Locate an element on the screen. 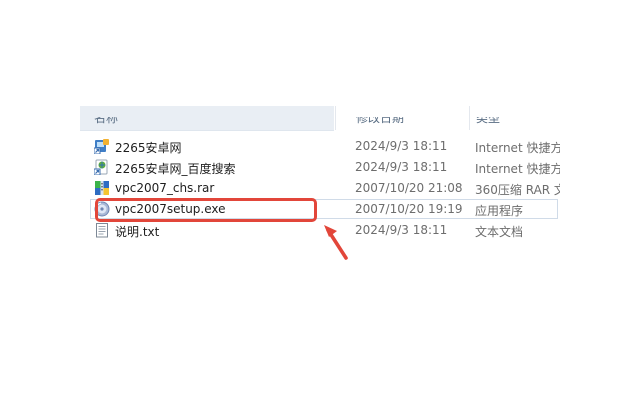  column-header-type: 类型 is located at coordinates (519, 118).